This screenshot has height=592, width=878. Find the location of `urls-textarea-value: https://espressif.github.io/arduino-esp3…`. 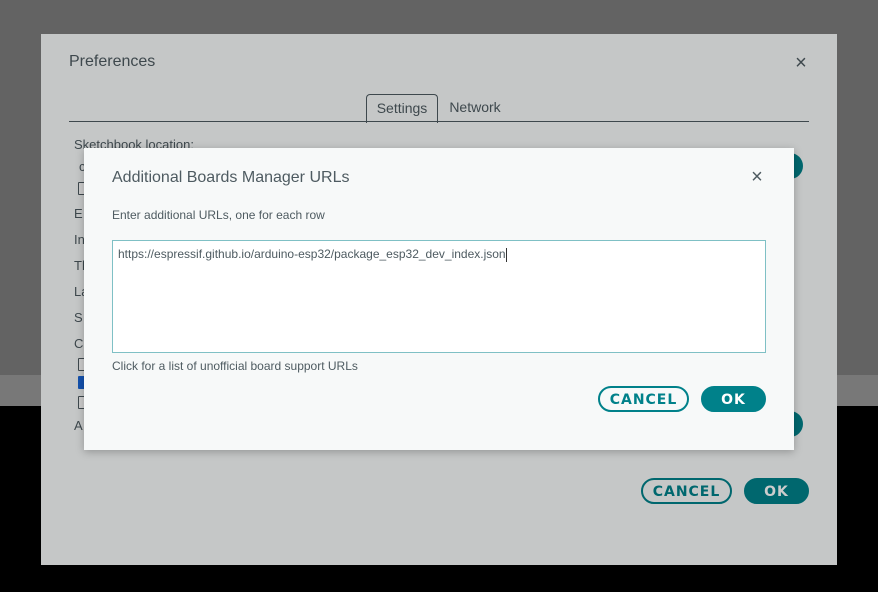

urls-textarea-value: https://espressif.github.io/arduino-esp3… is located at coordinates (312, 254).